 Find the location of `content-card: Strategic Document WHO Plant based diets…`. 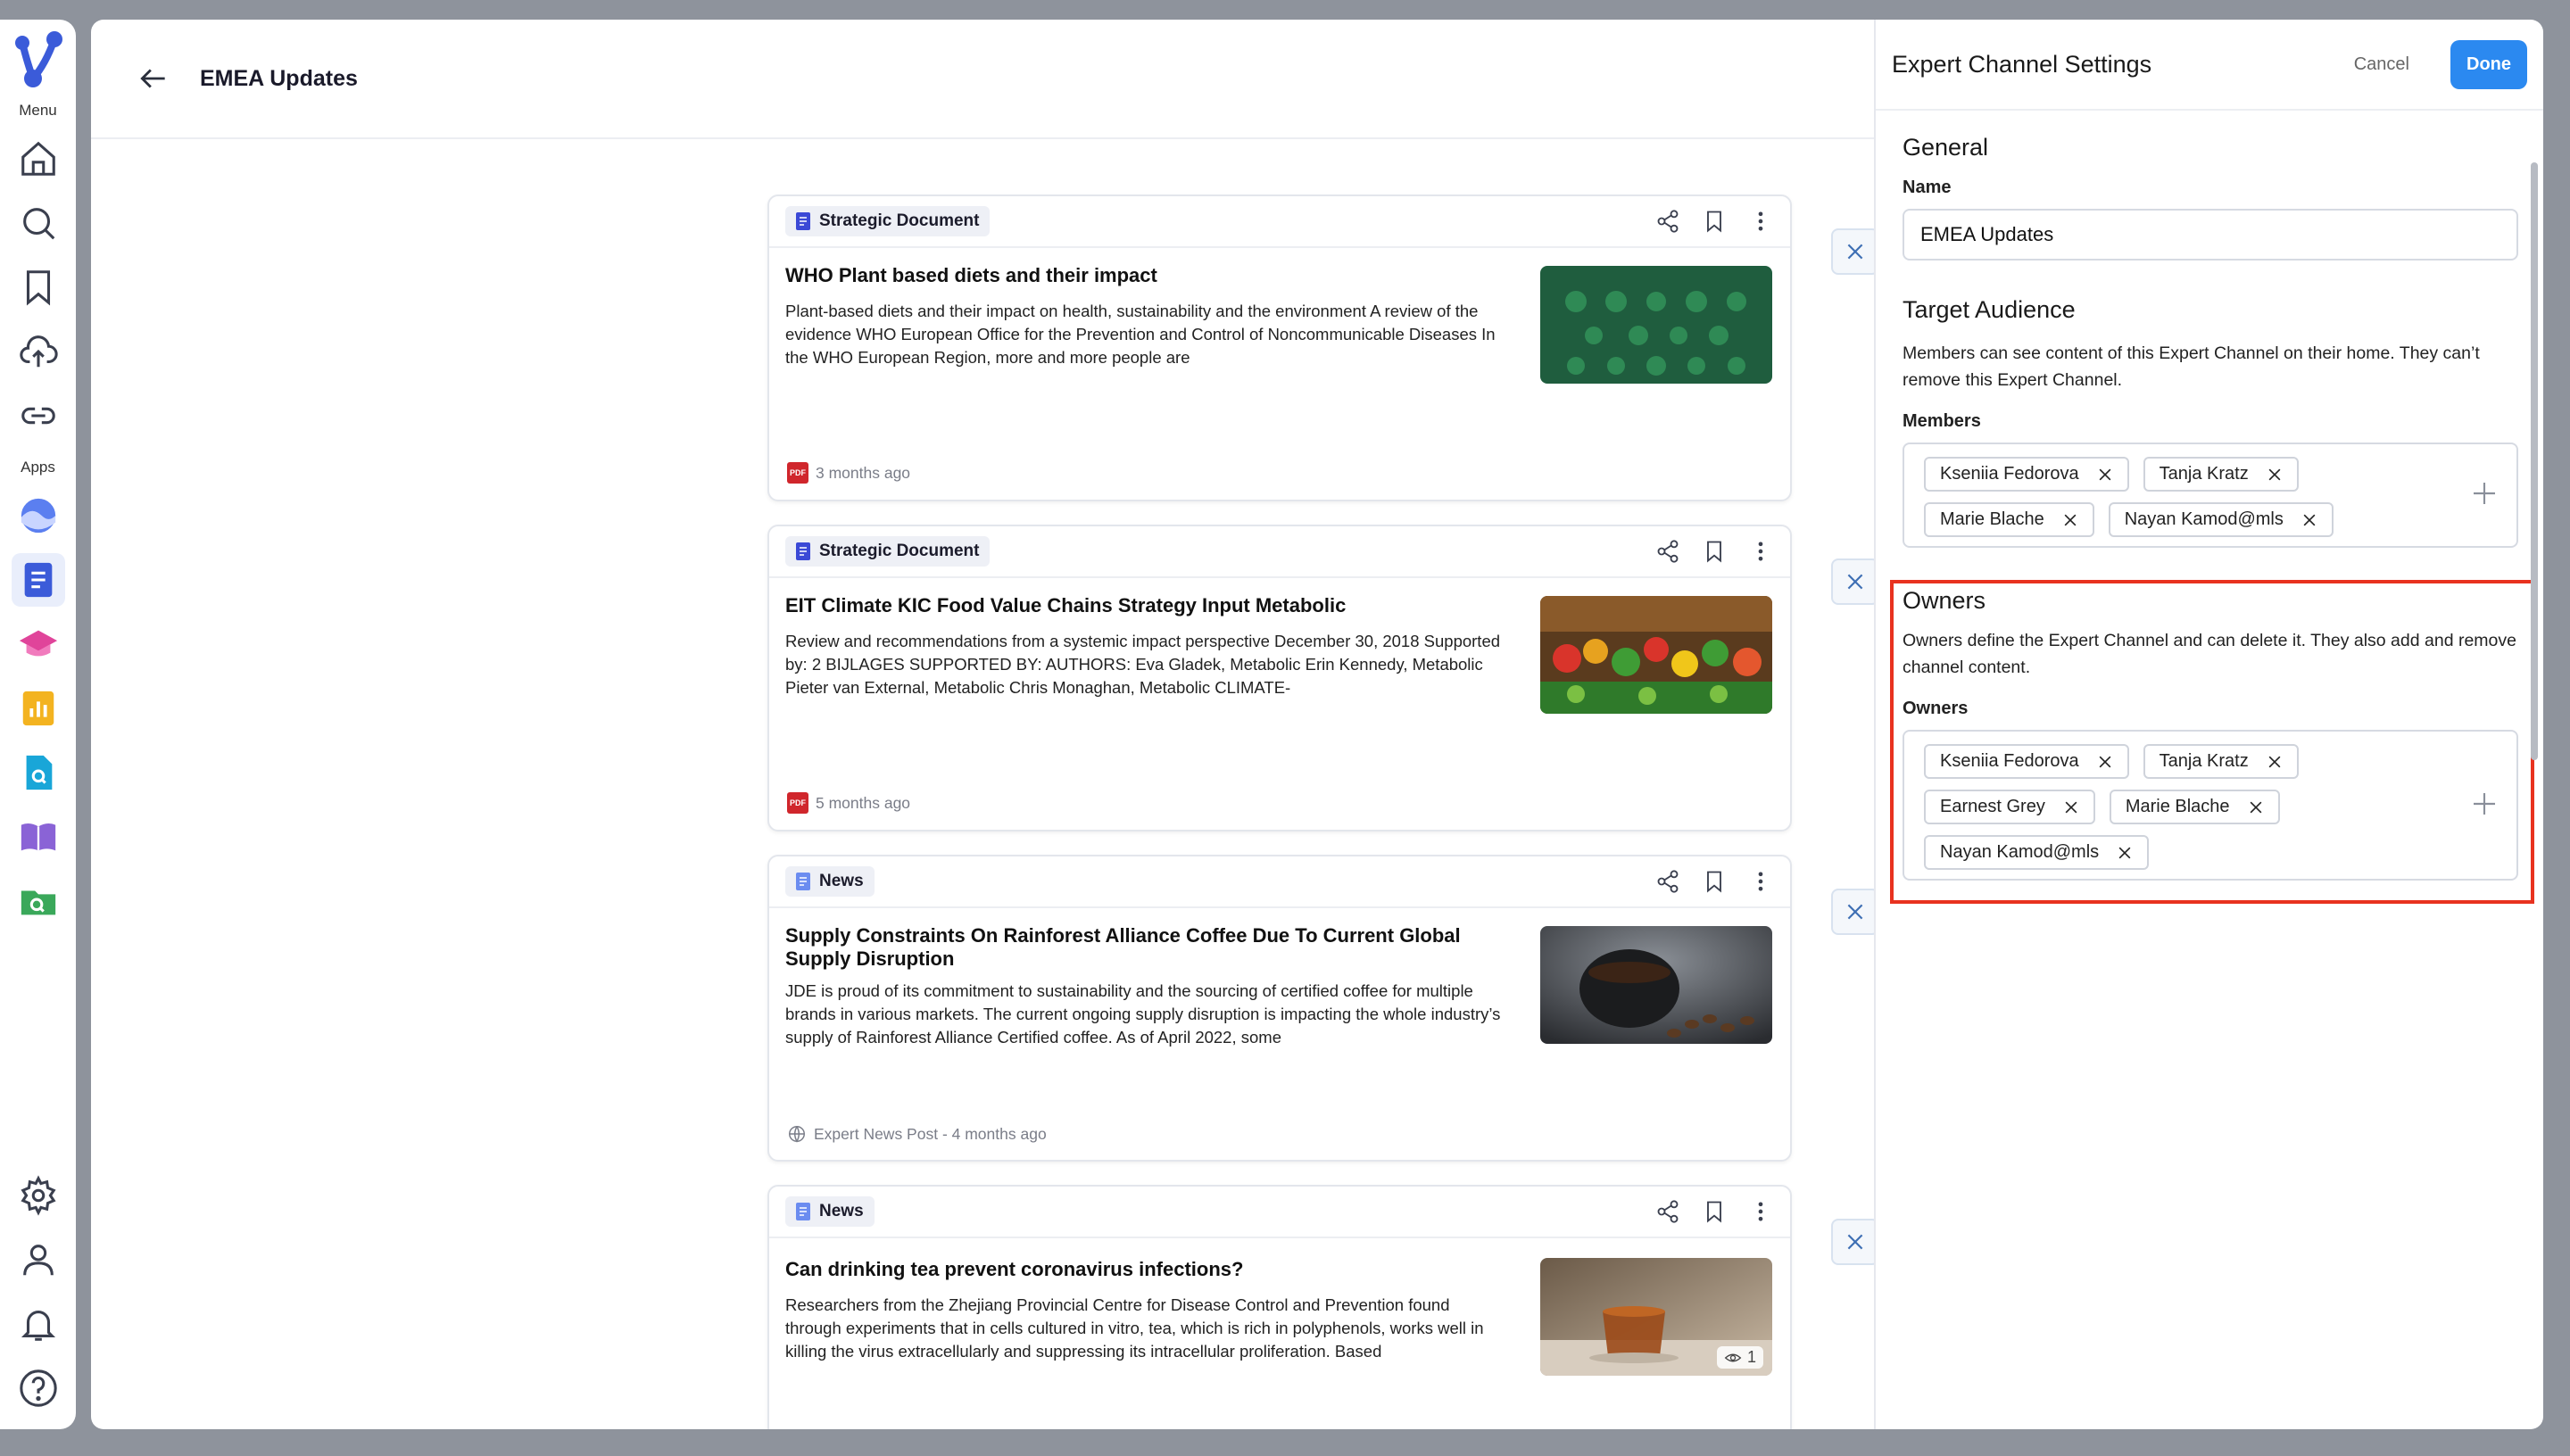

content-card: Strategic Document WHO Plant based diets… is located at coordinates (1280, 347).